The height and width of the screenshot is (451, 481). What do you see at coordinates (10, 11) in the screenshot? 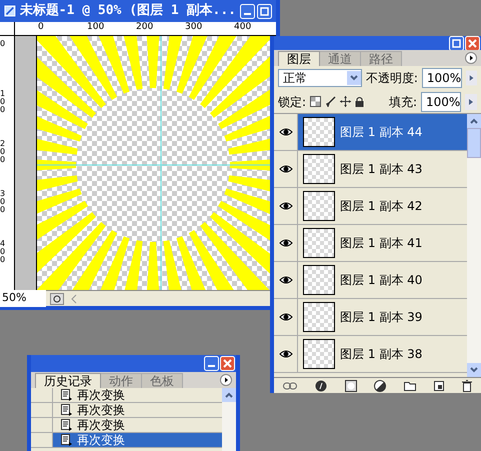
I see `document-icon` at bounding box center [10, 11].